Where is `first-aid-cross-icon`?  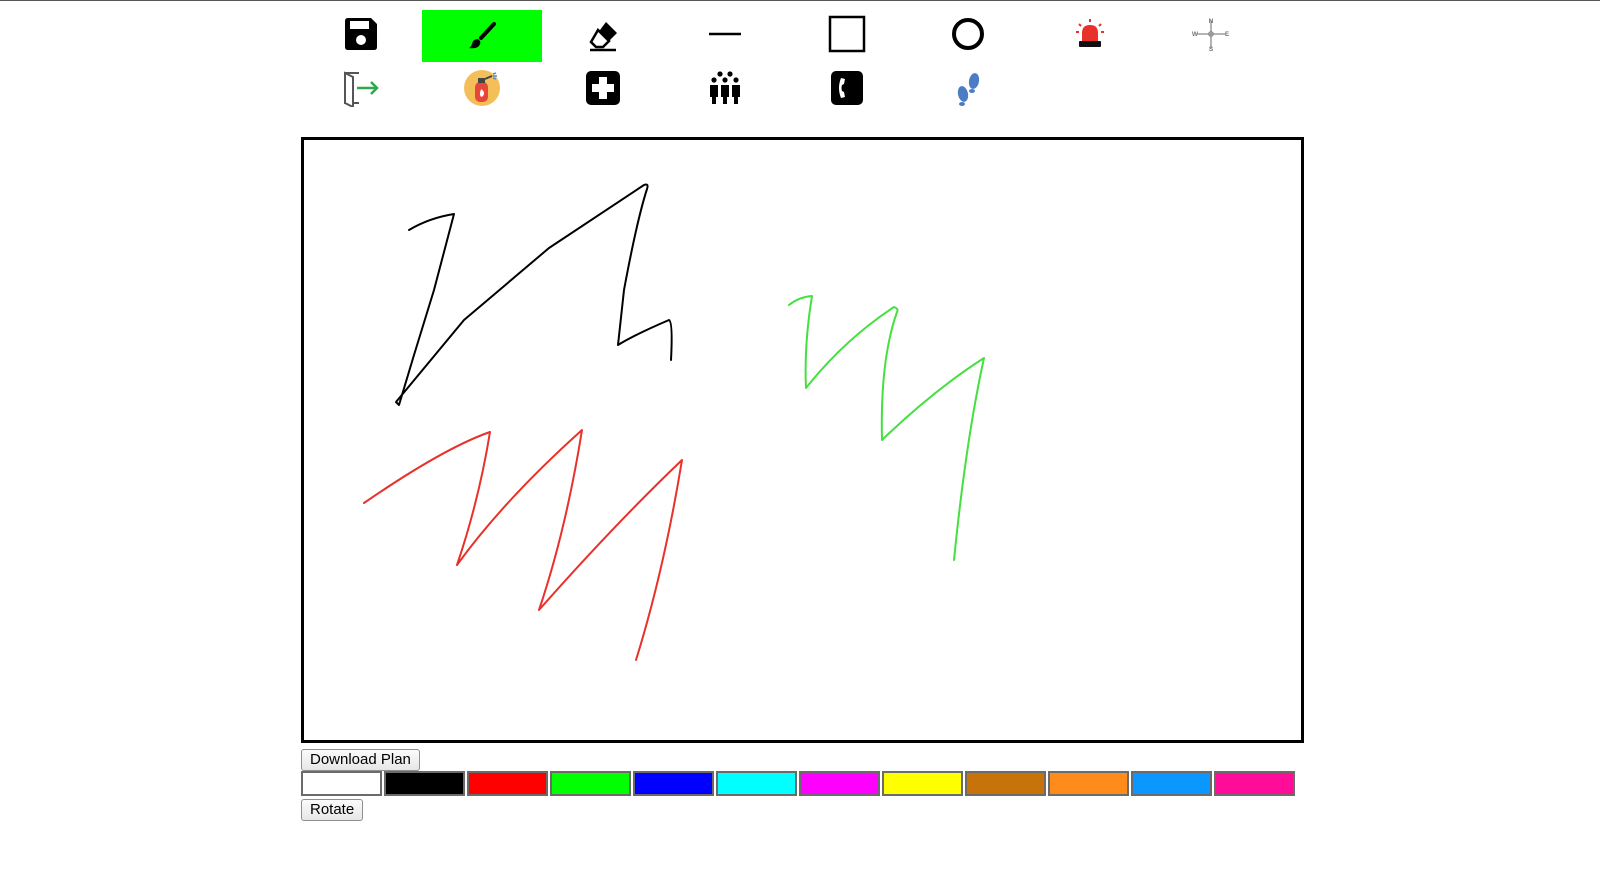
first-aid-cross-icon is located at coordinates (603, 88).